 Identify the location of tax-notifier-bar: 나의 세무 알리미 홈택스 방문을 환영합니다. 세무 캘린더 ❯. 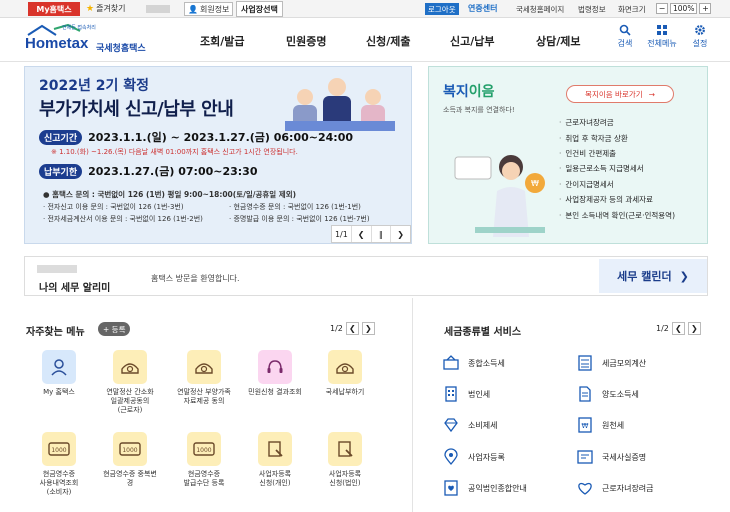
(366, 276).